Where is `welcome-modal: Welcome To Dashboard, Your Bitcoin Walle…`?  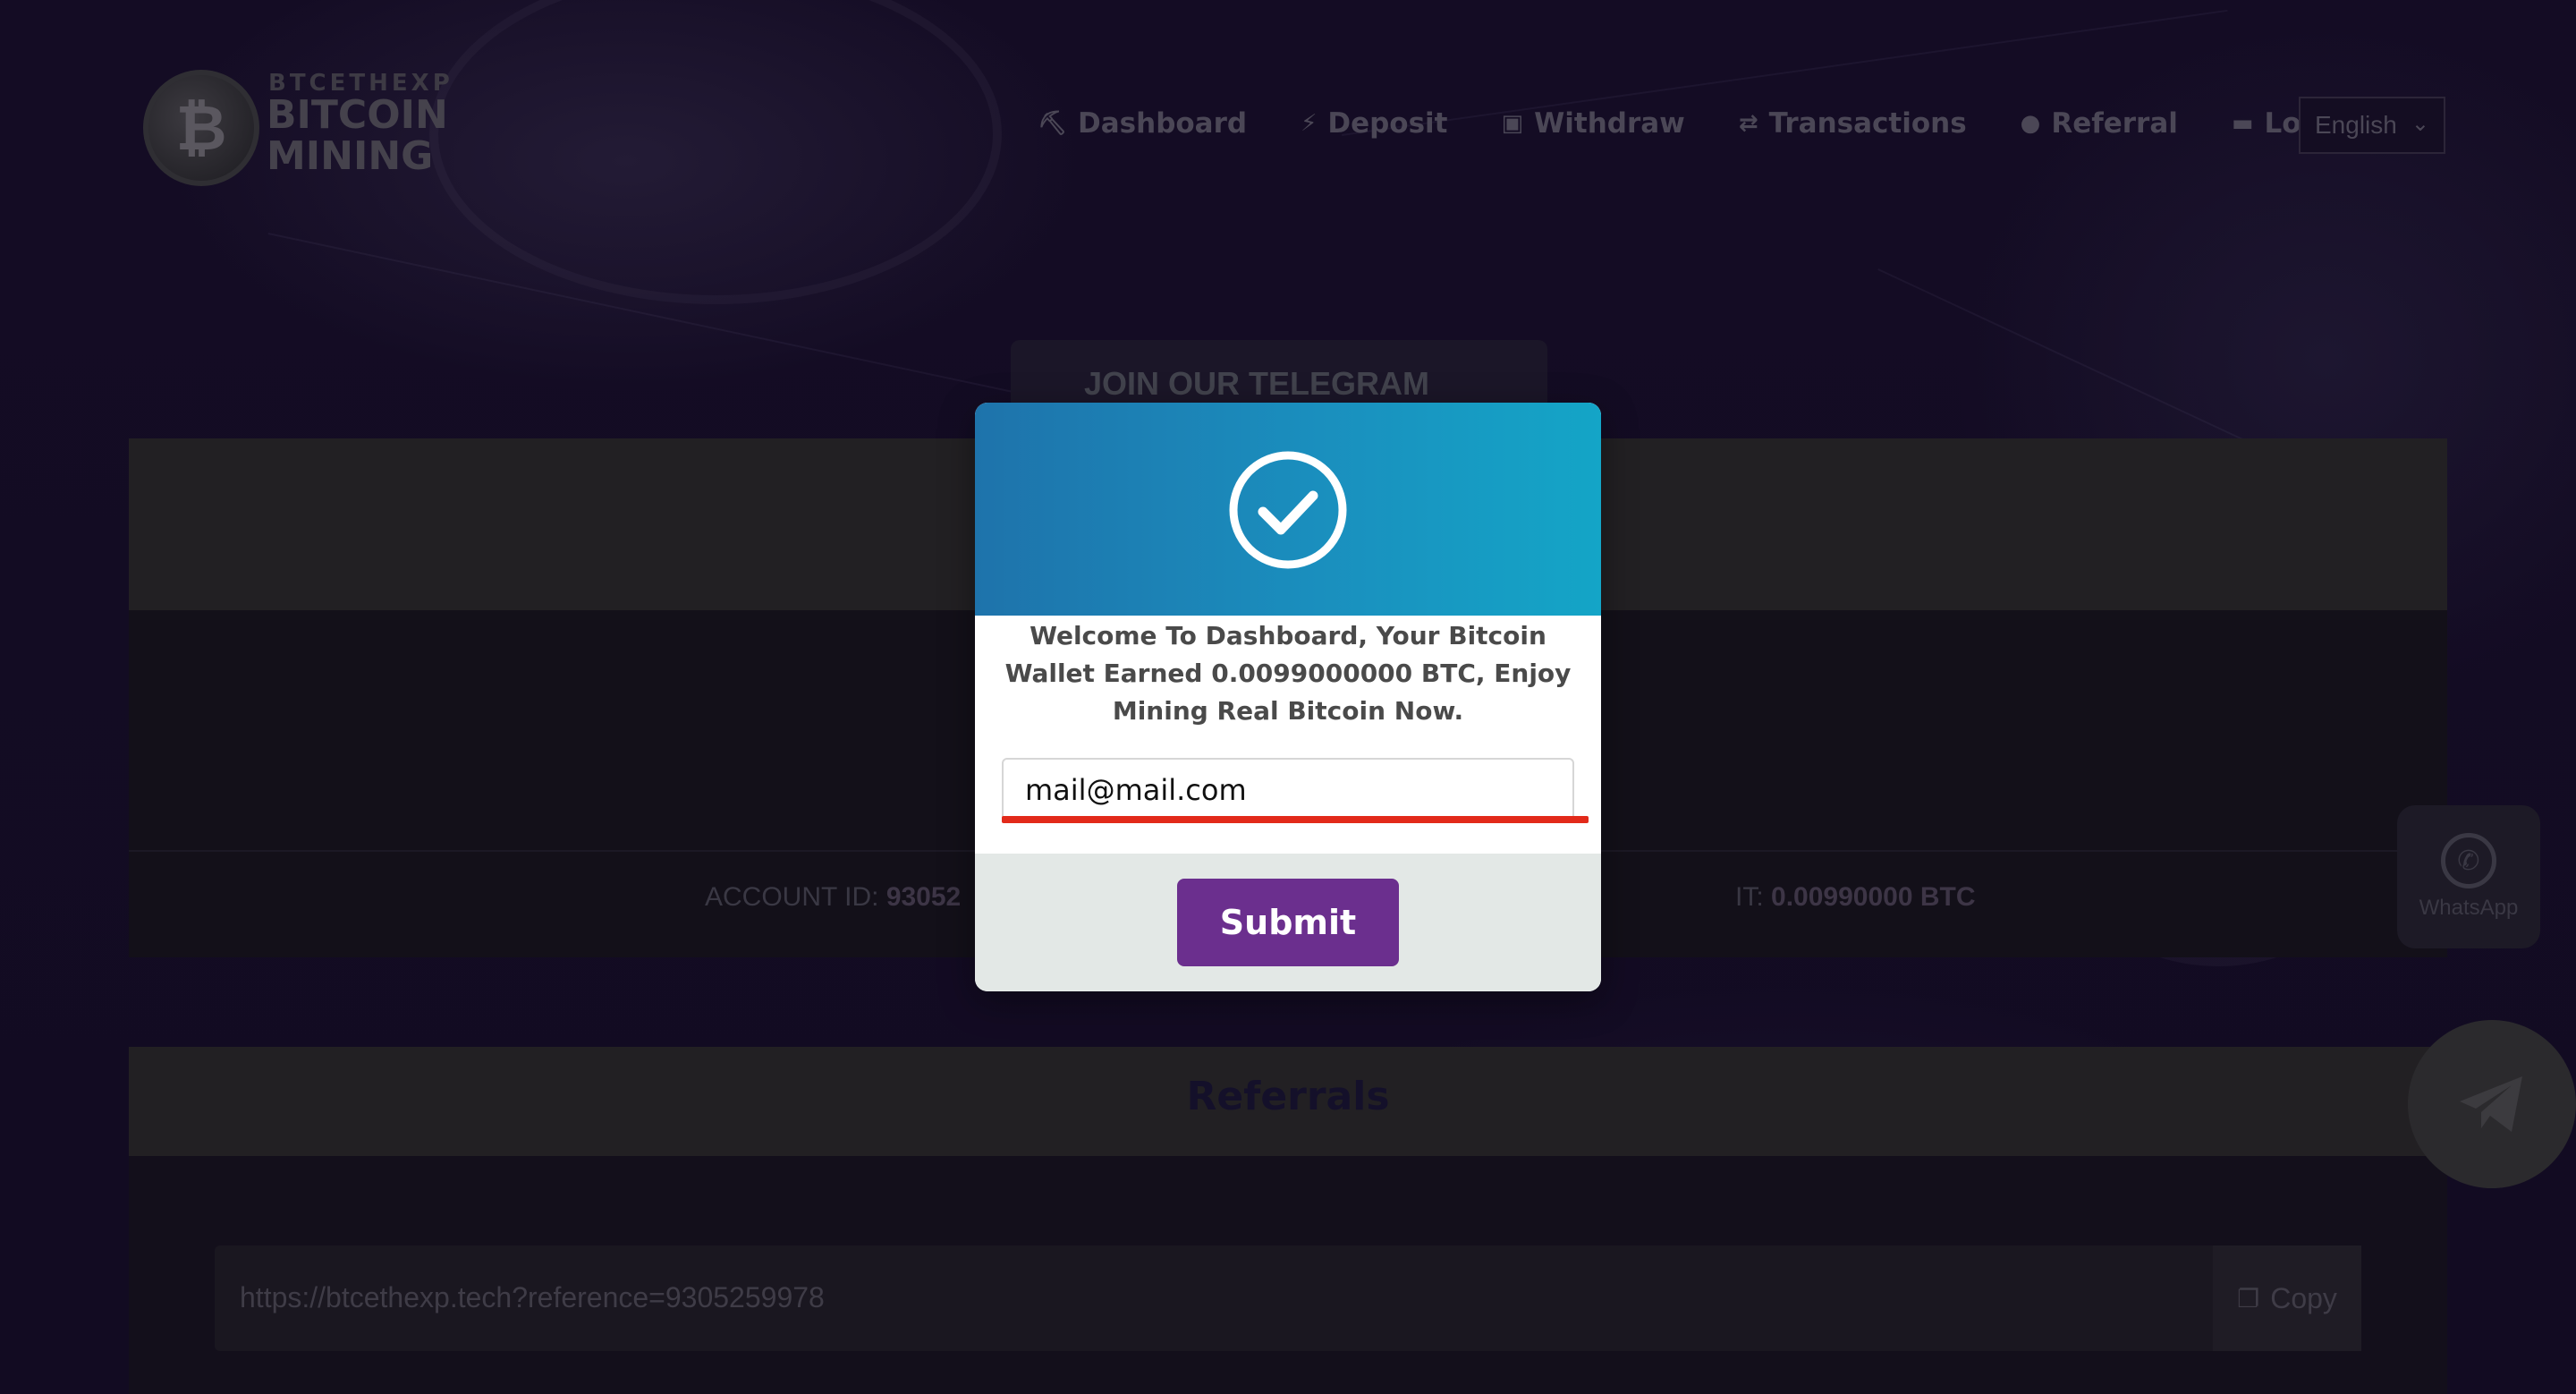 welcome-modal: Welcome To Dashboard, Your Bitcoin Walle… is located at coordinates (1288, 697).